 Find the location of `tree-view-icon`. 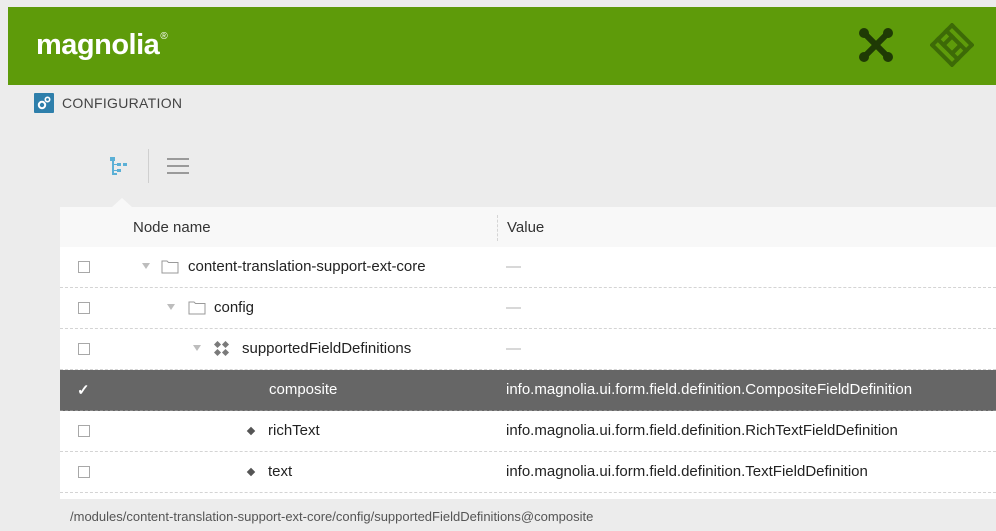

tree-view-icon is located at coordinates (119, 166).